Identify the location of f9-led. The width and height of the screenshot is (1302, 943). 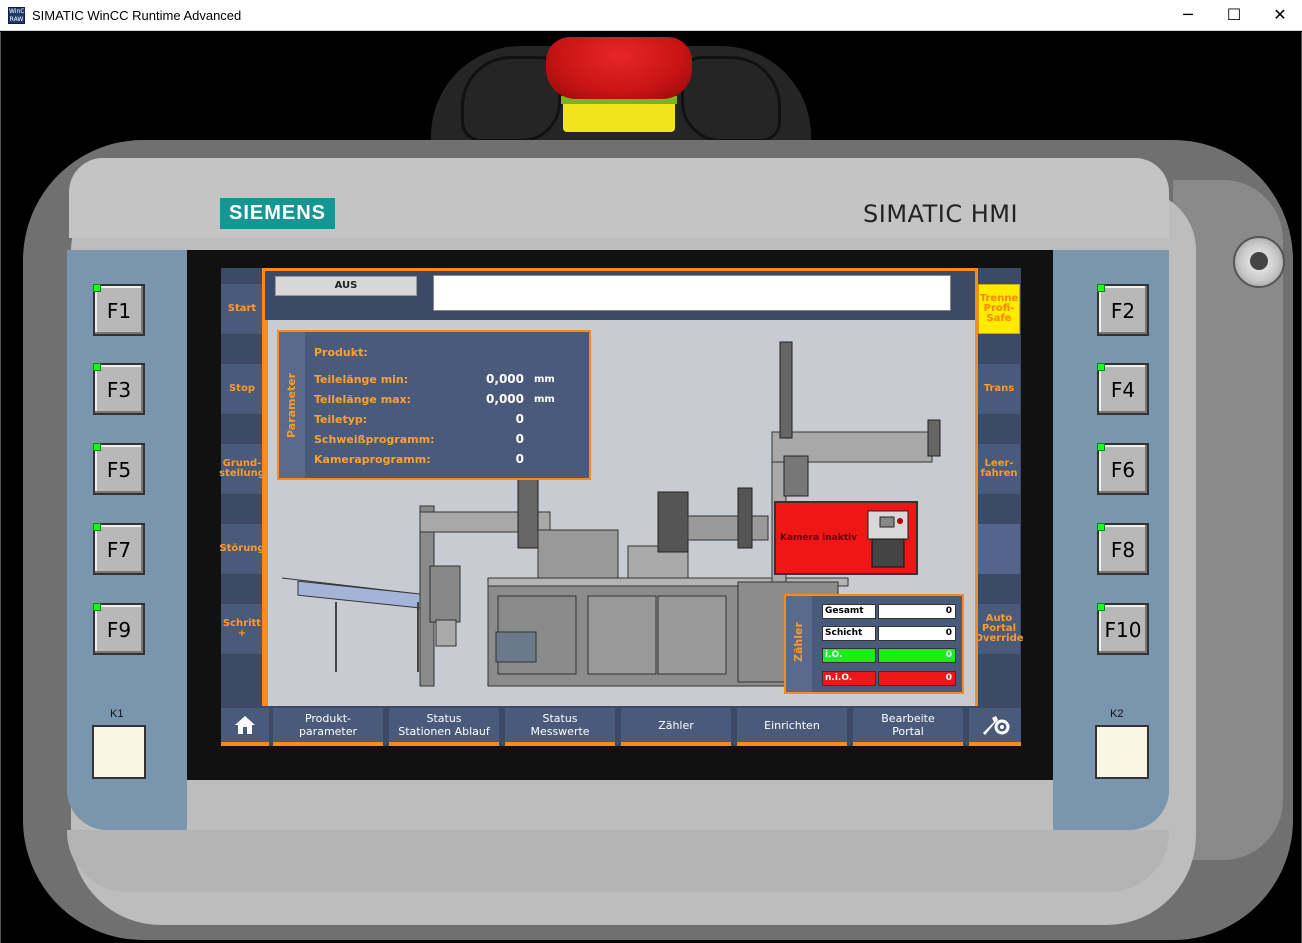
(97, 607).